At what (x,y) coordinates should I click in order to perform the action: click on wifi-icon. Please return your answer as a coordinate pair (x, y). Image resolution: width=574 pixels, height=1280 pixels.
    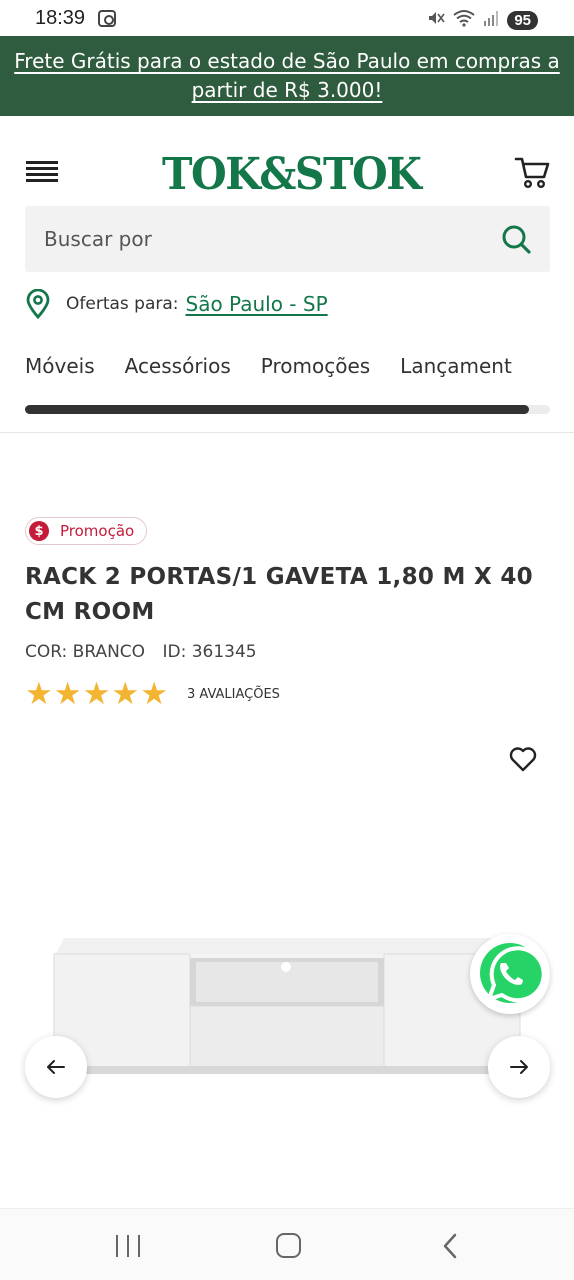
    Looking at the image, I should click on (464, 20).